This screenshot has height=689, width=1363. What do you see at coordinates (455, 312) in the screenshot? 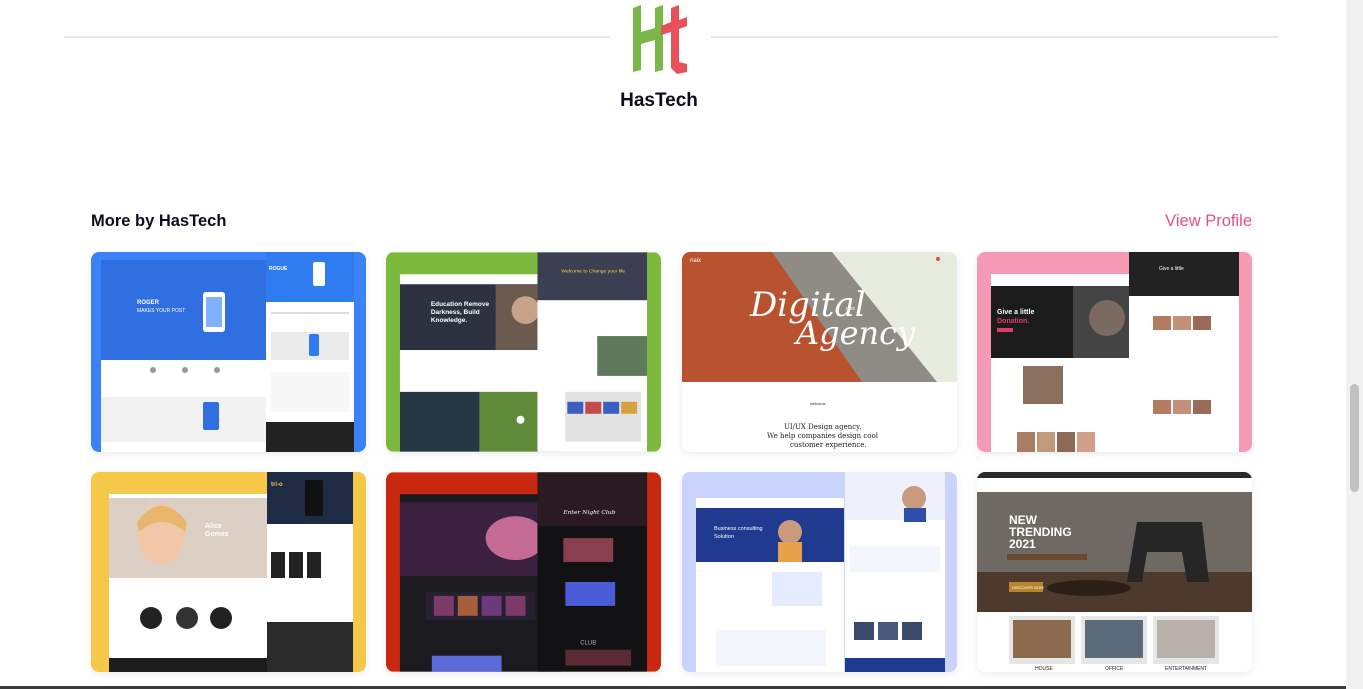
I see `shot-text: Darkness, Build` at bounding box center [455, 312].